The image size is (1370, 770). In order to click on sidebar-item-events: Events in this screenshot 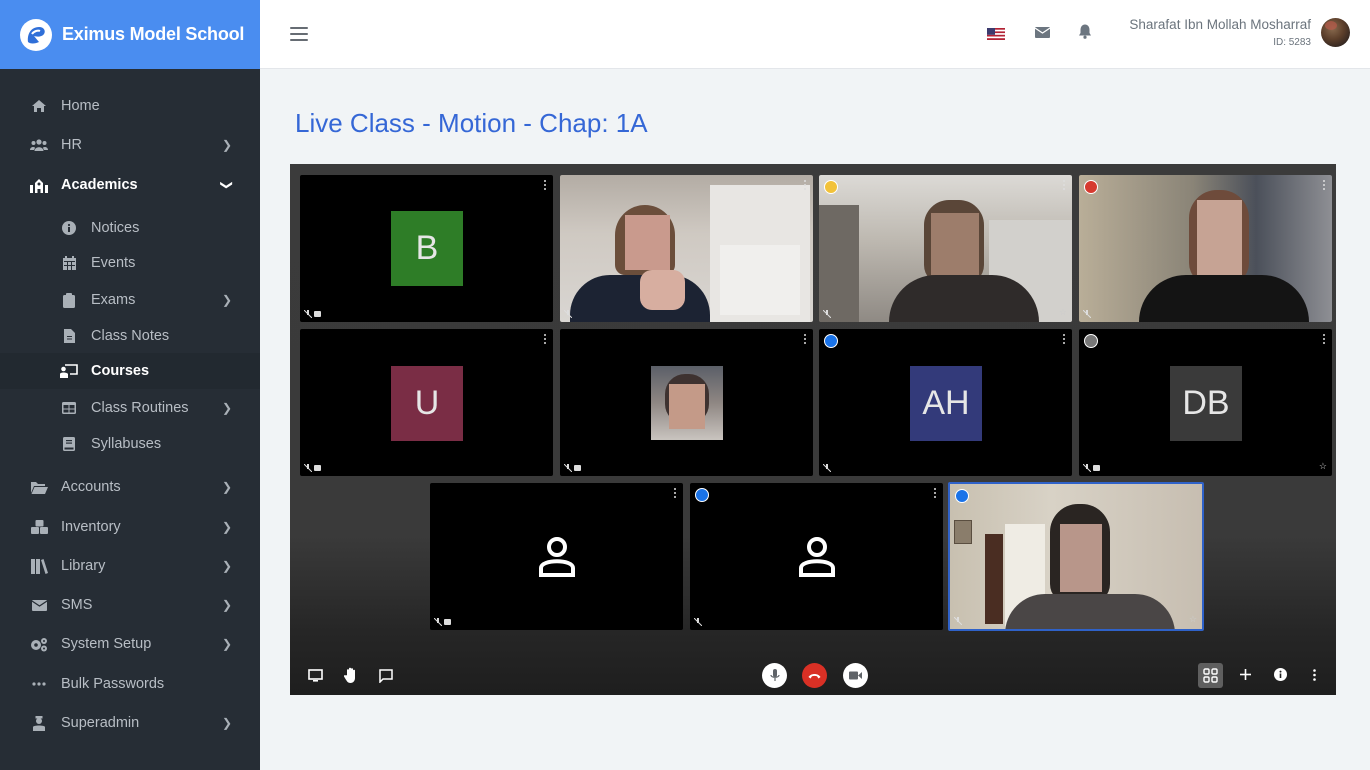, I will do `click(130, 263)`.